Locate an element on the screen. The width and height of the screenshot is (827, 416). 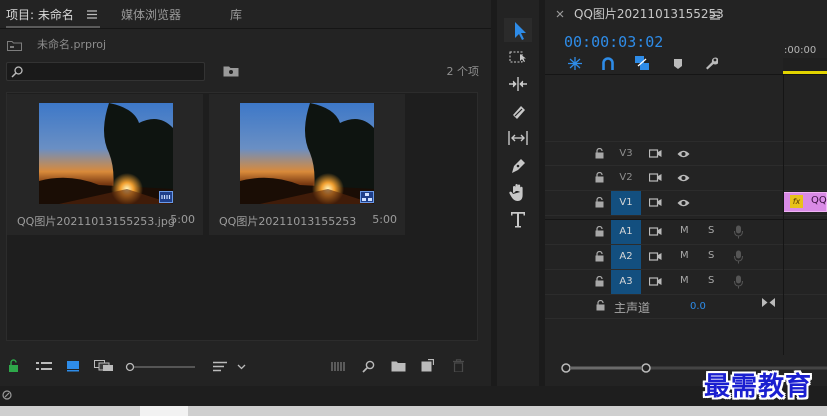
track-label: A2 is located at coordinates (626, 257).